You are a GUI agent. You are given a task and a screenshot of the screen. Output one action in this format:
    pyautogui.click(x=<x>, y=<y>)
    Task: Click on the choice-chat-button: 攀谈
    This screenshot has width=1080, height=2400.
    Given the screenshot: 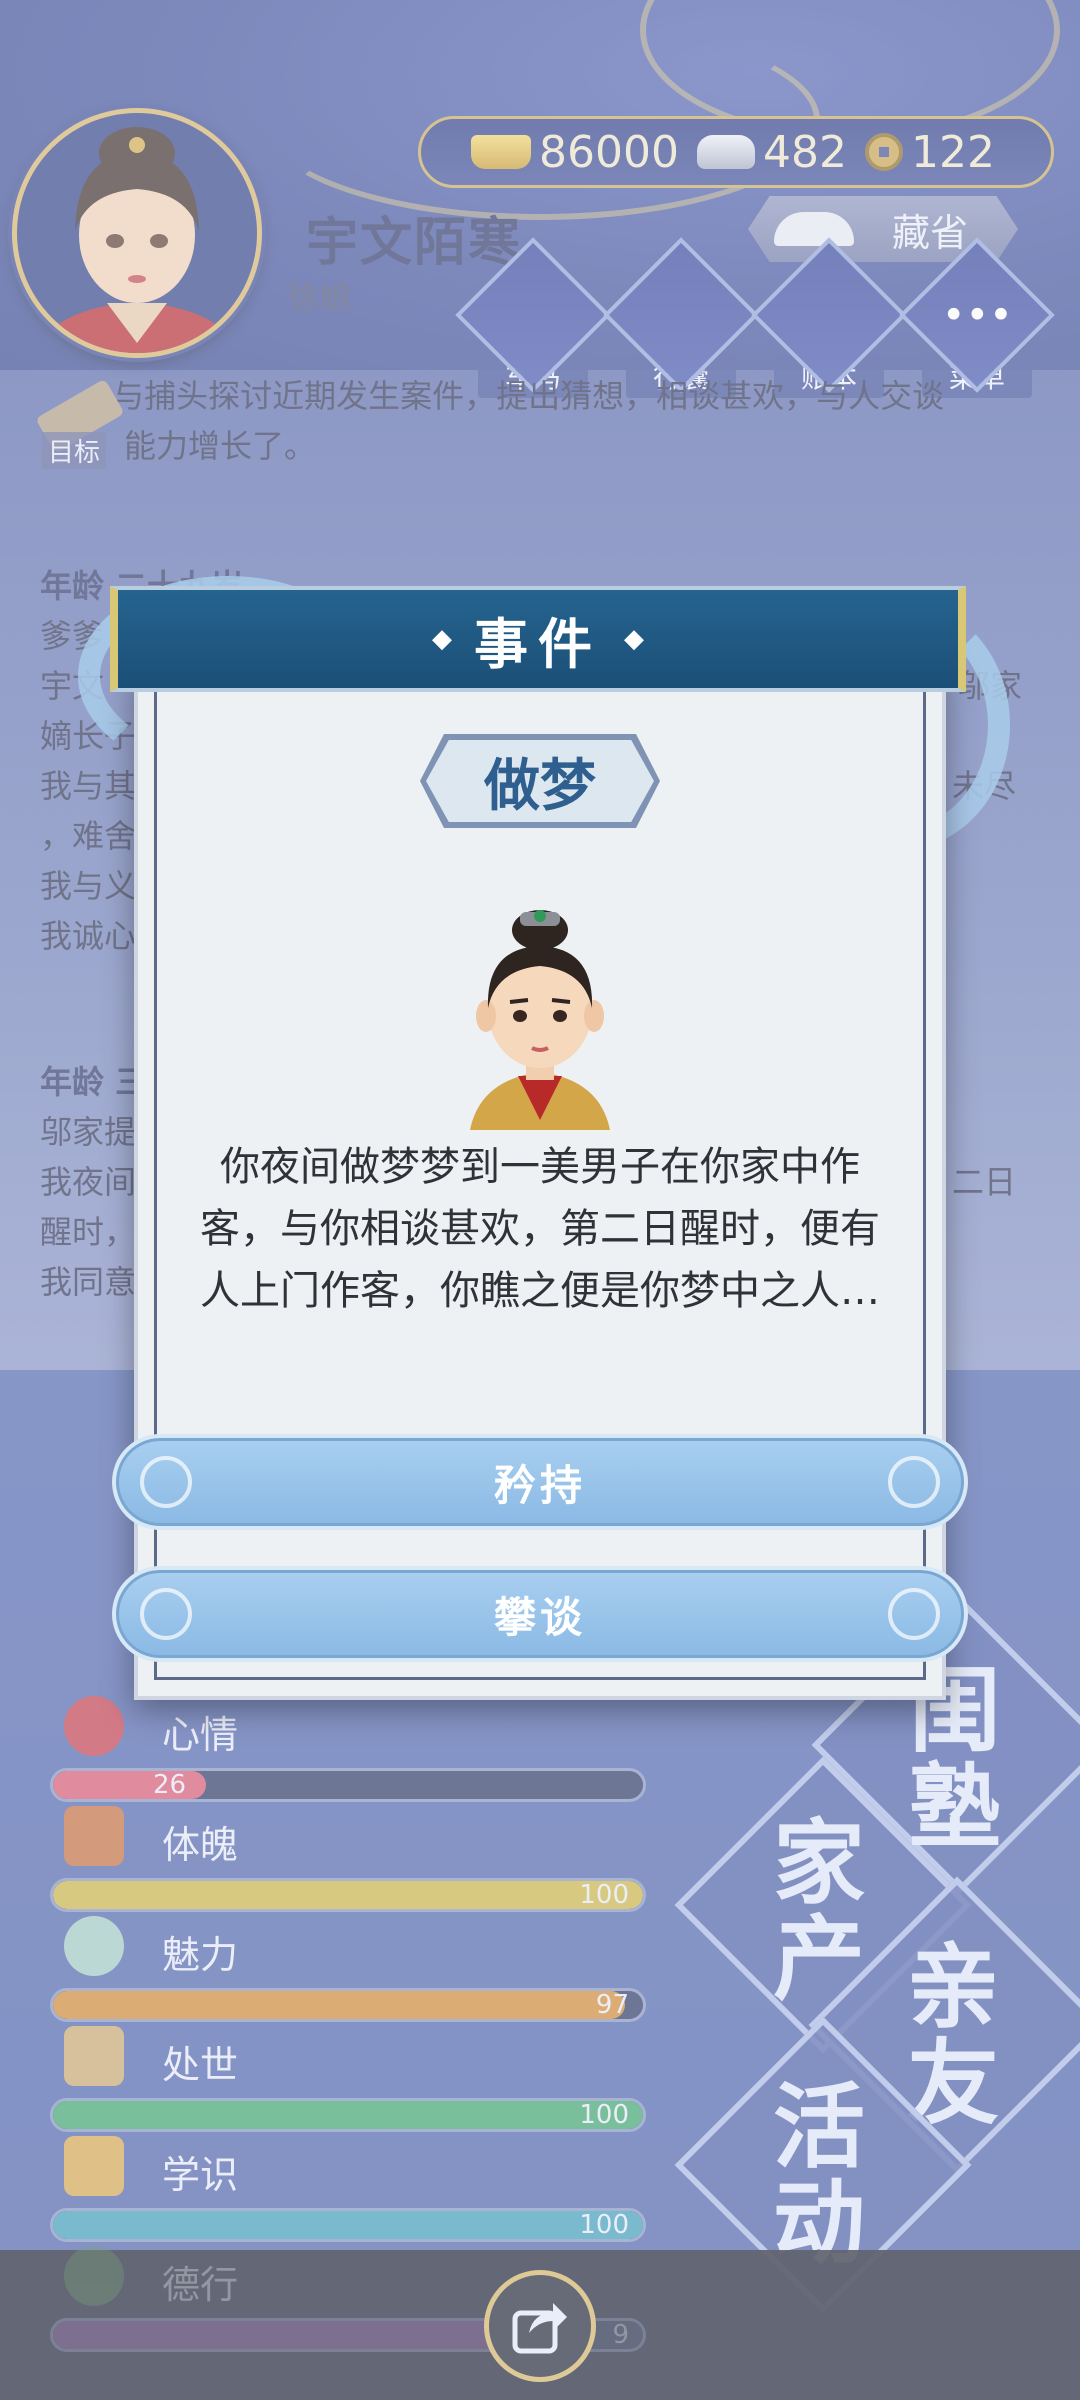 What is the action you would take?
    pyautogui.click(x=540, y=1614)
    